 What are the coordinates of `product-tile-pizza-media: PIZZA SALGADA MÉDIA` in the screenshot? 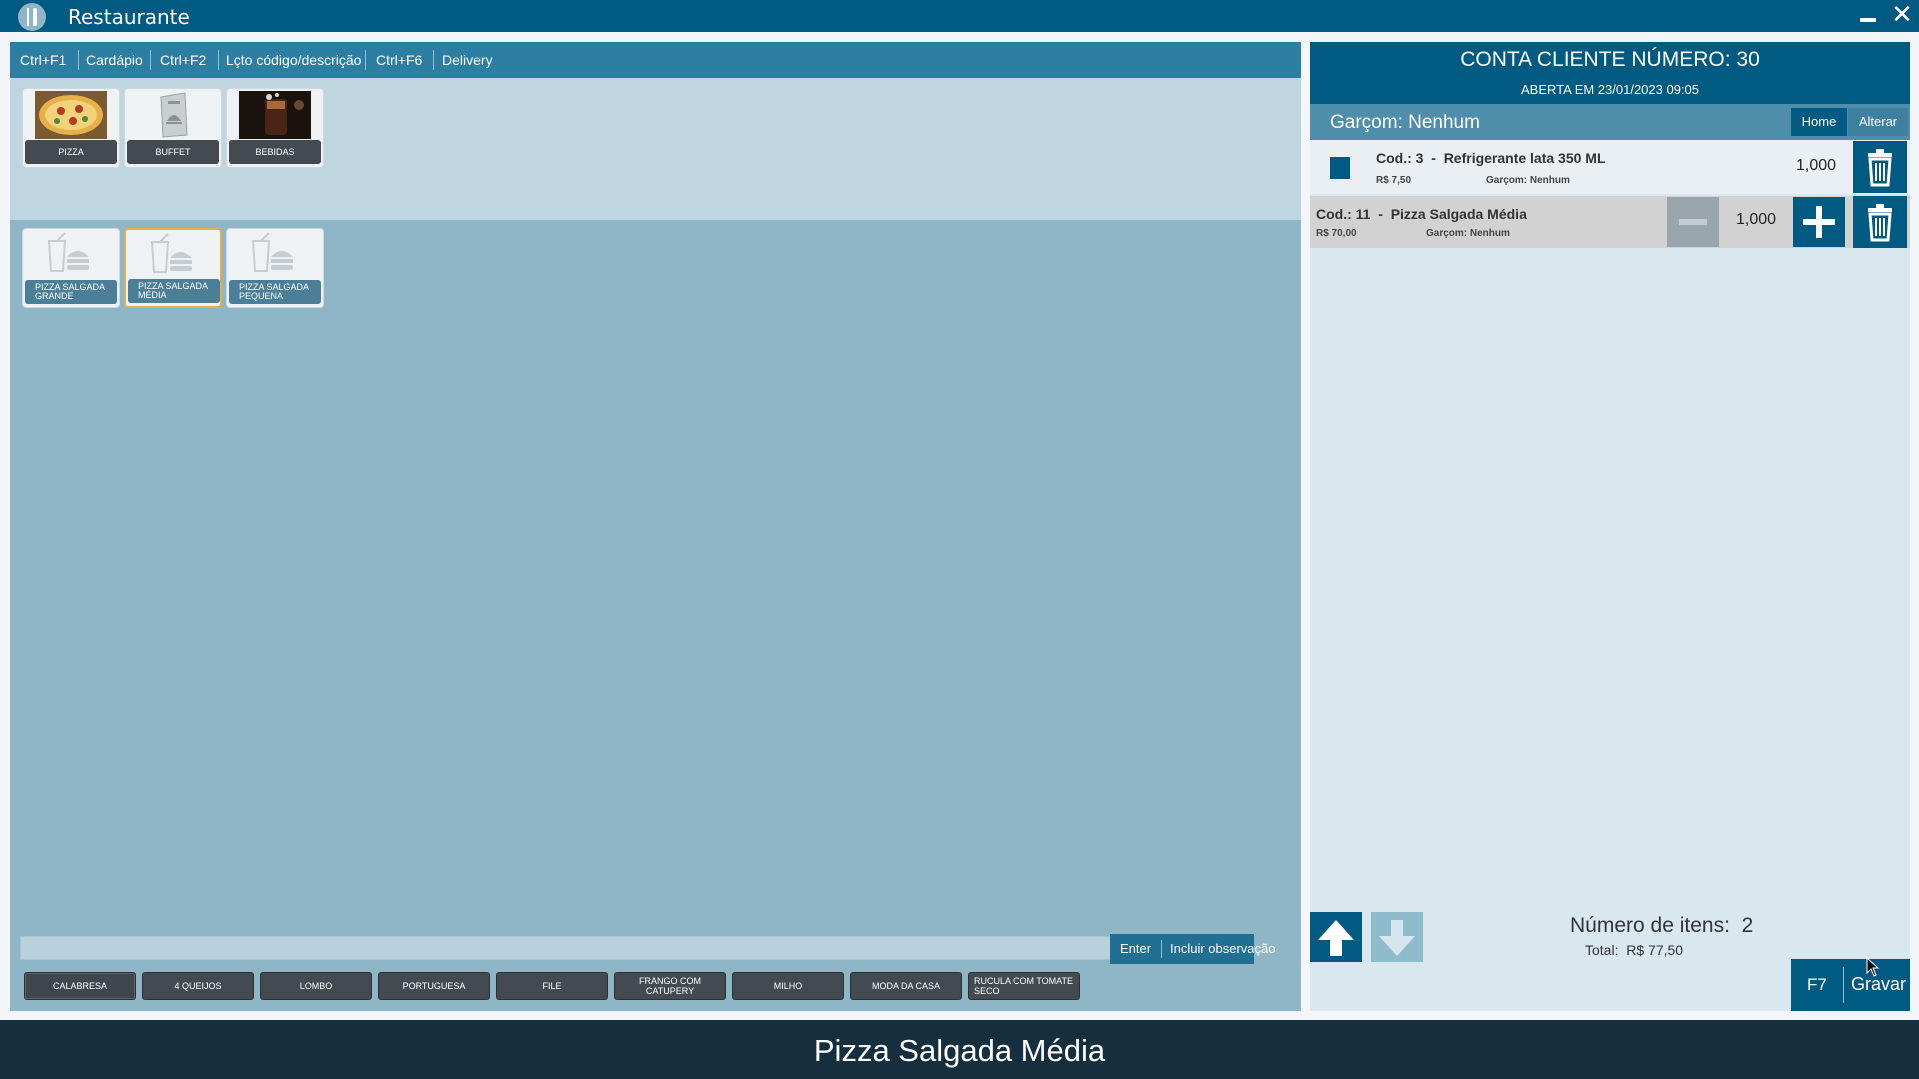 It's located at (173, 268).